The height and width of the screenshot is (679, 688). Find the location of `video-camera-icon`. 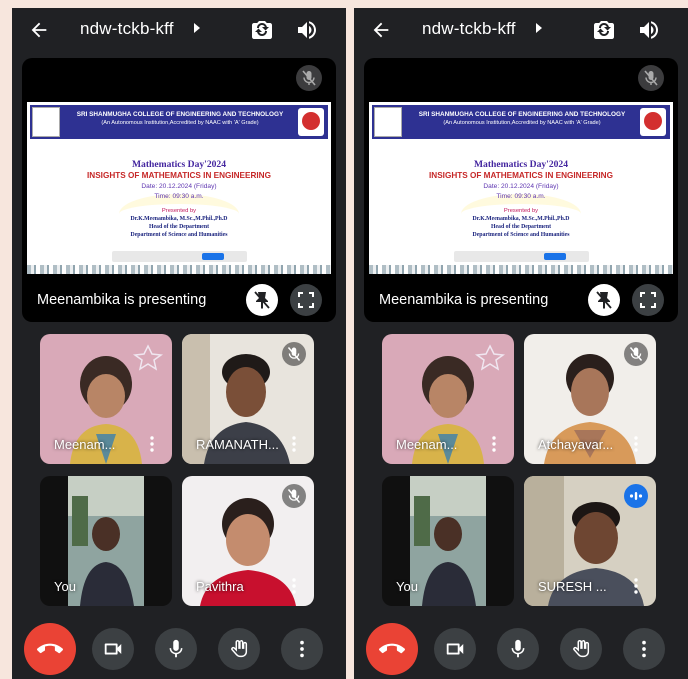

video-camera-icon is located at coordinates (113, 649).